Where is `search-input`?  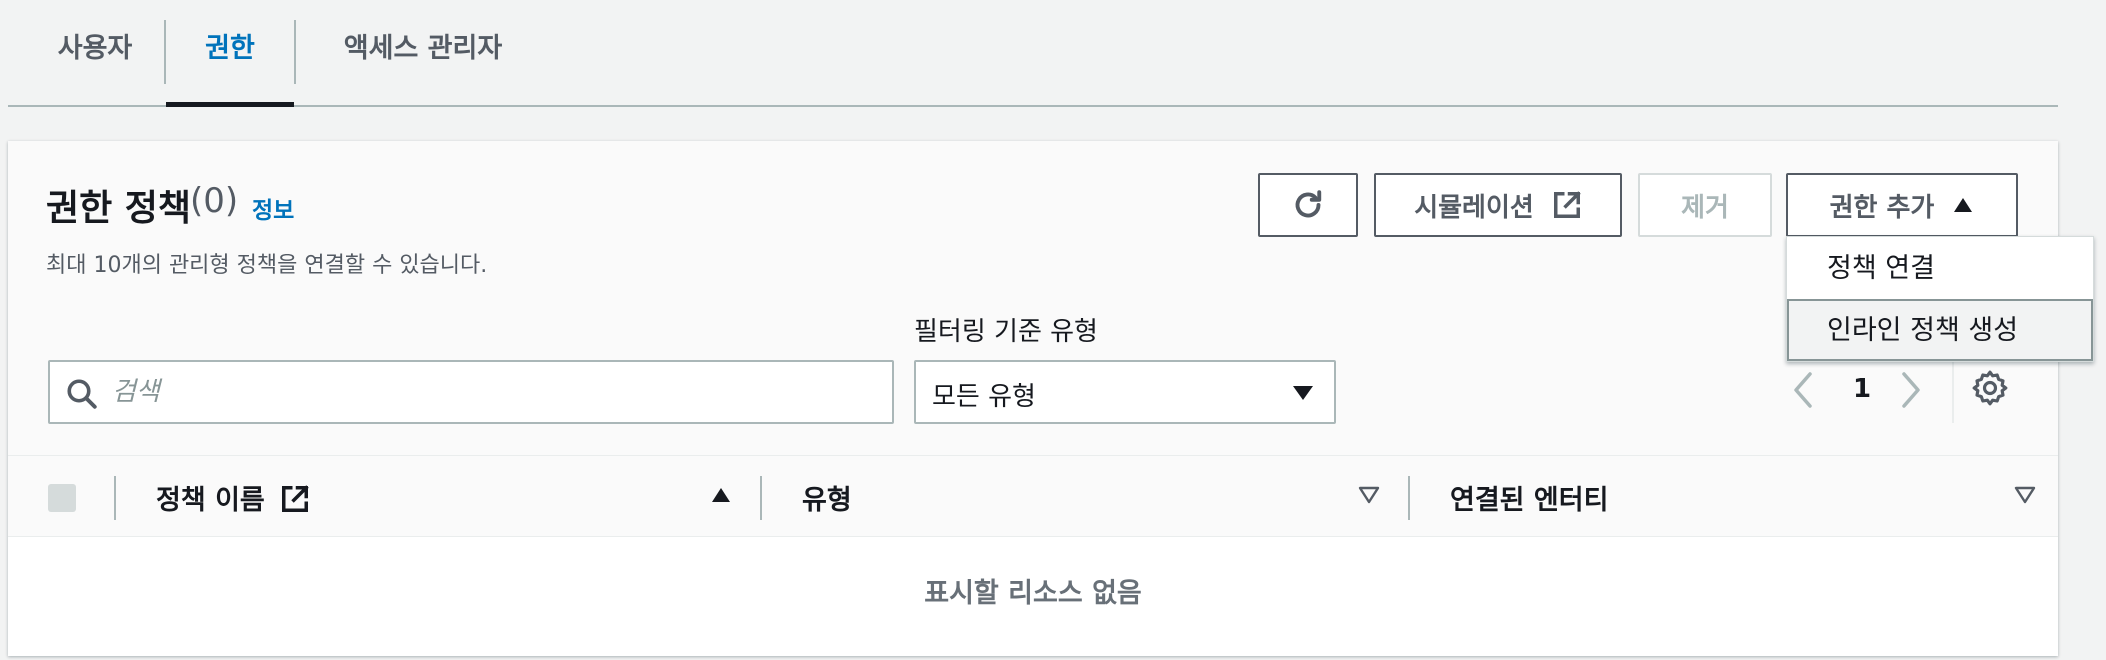 search-input is located at coordinates (492, 392).